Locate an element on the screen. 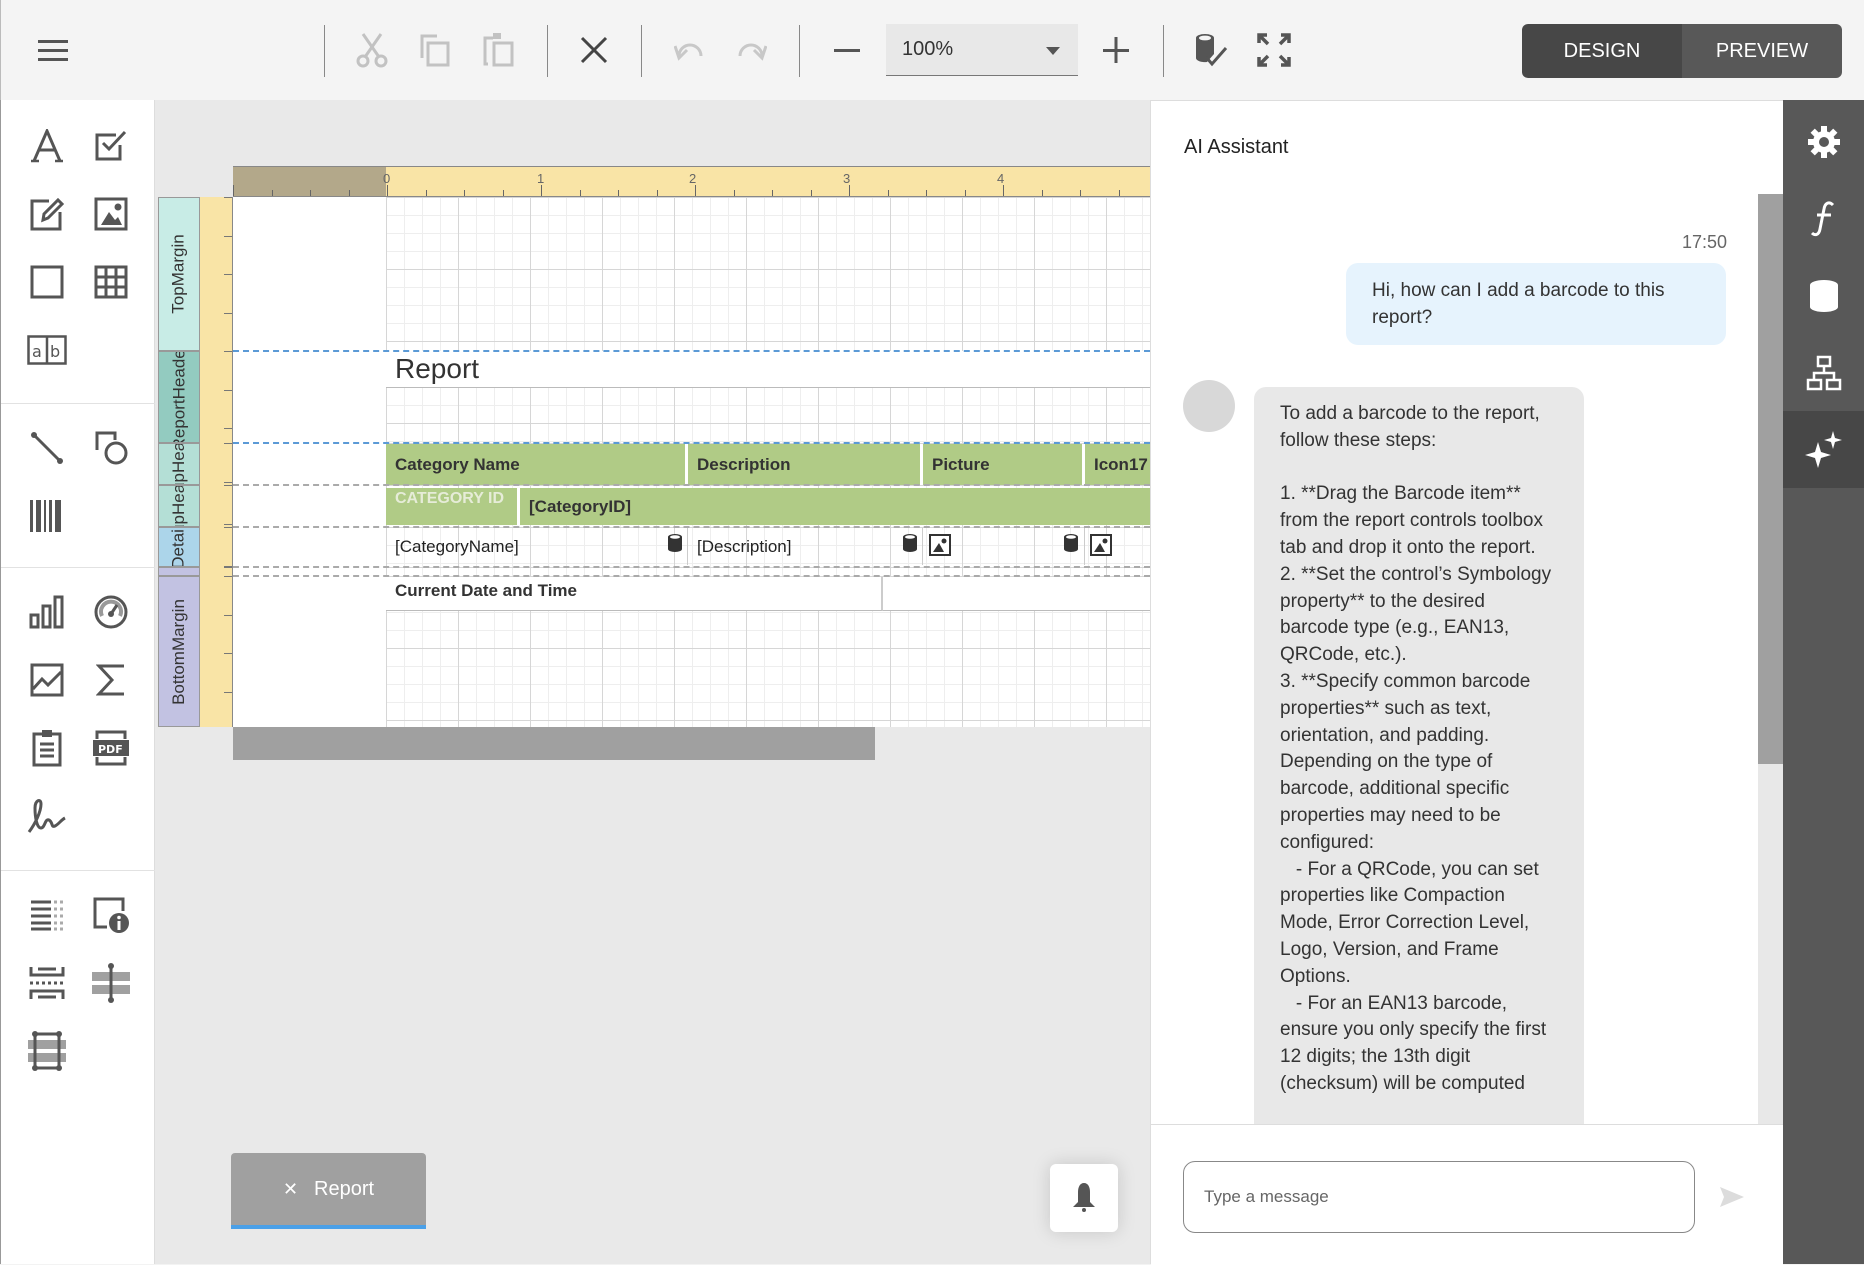 This screenshot has width=1864, height=1265. band-margin-area is located at coordinates (309, 274).